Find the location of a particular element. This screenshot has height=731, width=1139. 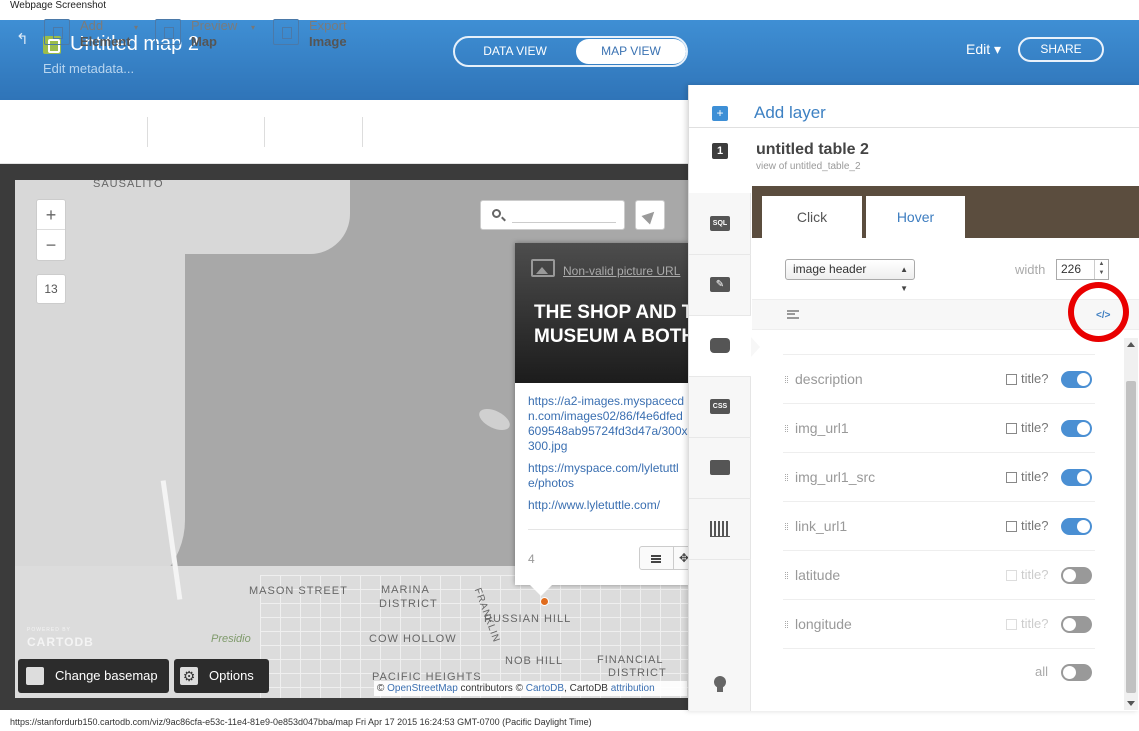

field-name: description is located at coordinates (829, 379).